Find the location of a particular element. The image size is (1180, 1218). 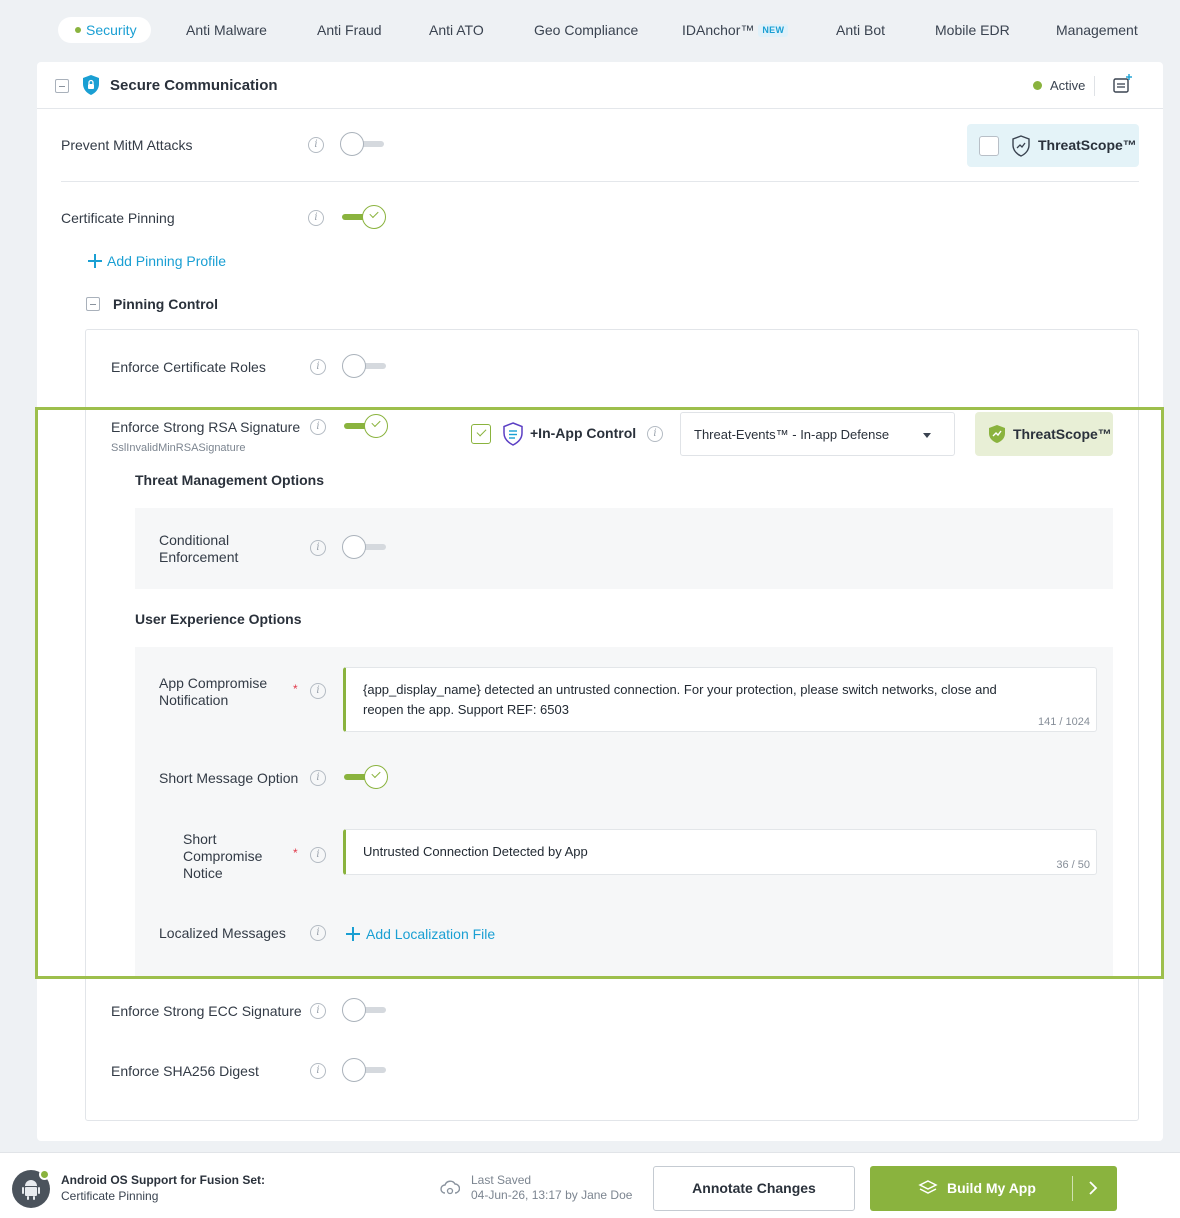

cert-pinning-label: Certificate Pinning is located at coordinates (118, 218).